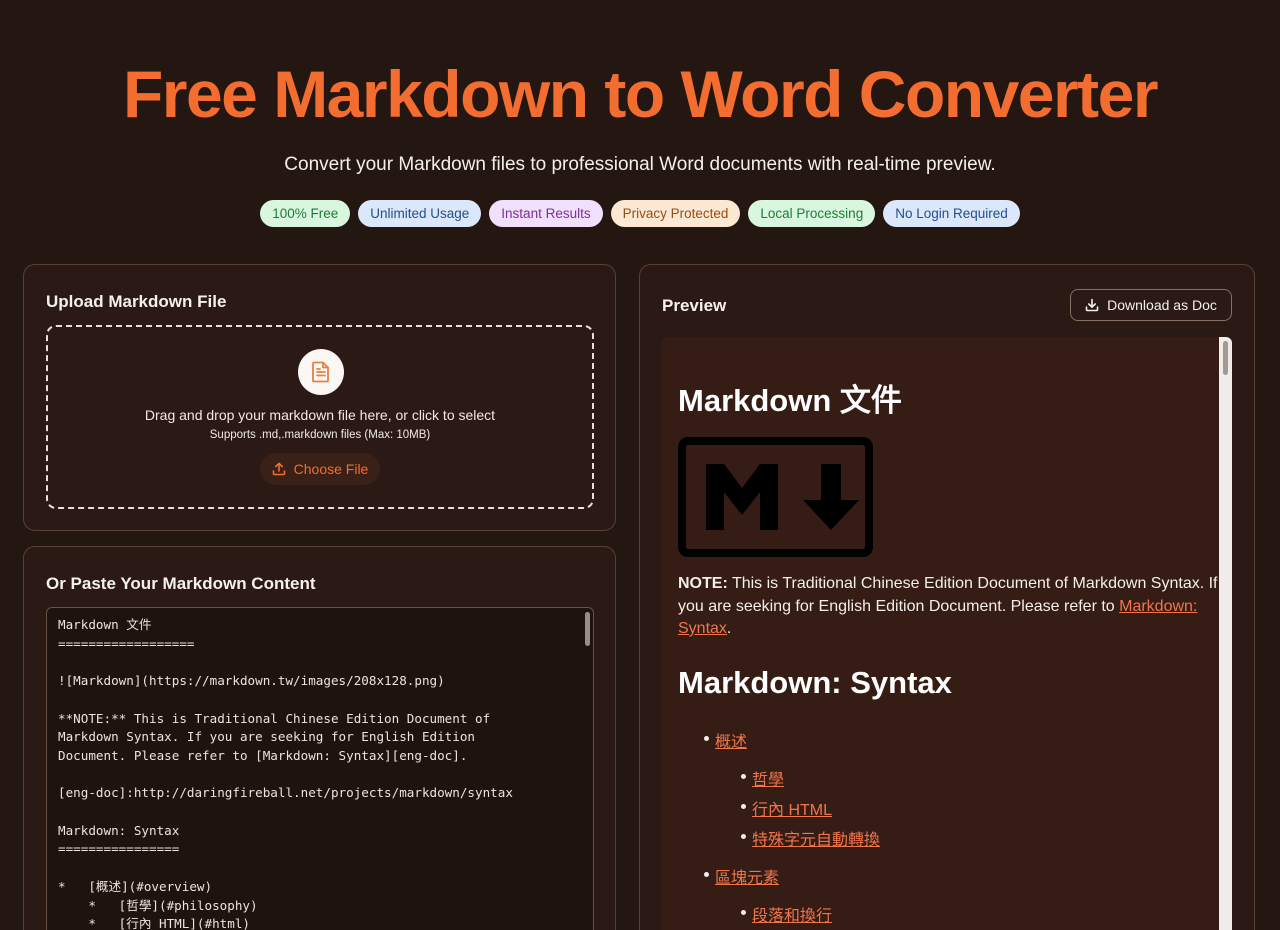  What do you see at coordinates (675, 213) in the screenshot?
I see `badge-privacy: Privacy Protected` at bounding box center [675, 213].